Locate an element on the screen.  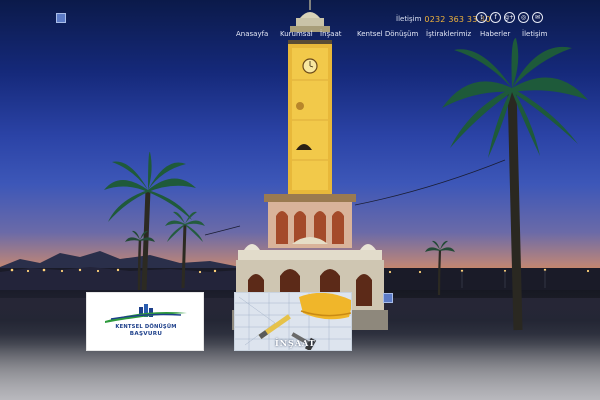
instagram-icon: ◎ is located at coordinates (523, 17).